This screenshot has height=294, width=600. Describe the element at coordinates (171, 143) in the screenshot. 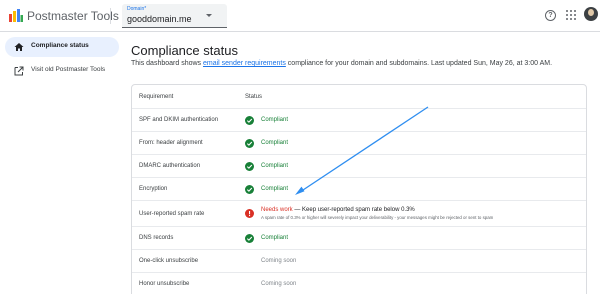

I see `requirement-cell: From: header alignment` at that location.